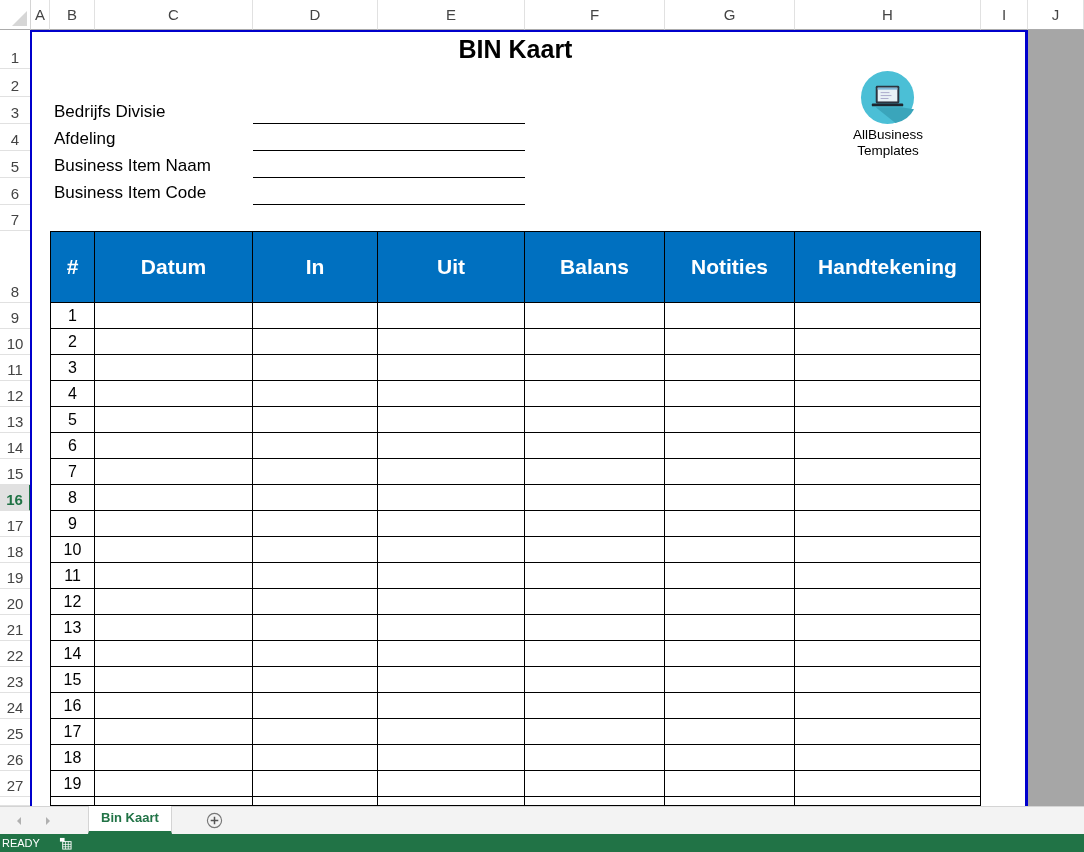 This screenshot has width=1084, height=852. Describe the element at coordinates (72, 342) in the screenshot. I see `row-number: 2` at that location.